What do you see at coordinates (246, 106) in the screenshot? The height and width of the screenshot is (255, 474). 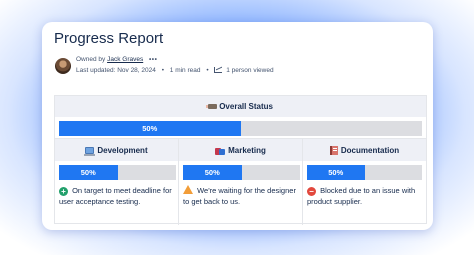 I see `overall-status-title: Overall Status` at bounding box center [246, 106].